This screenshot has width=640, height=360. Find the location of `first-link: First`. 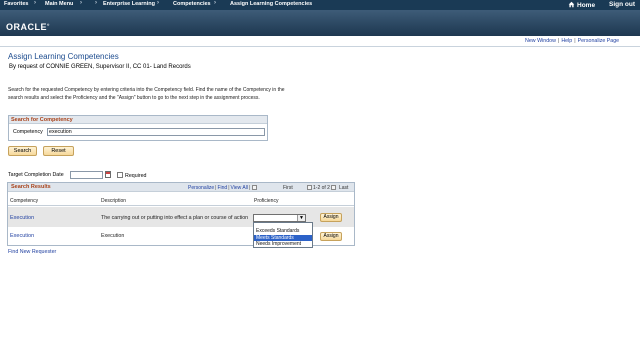

first-link: First is located at coordinates (288, 188).